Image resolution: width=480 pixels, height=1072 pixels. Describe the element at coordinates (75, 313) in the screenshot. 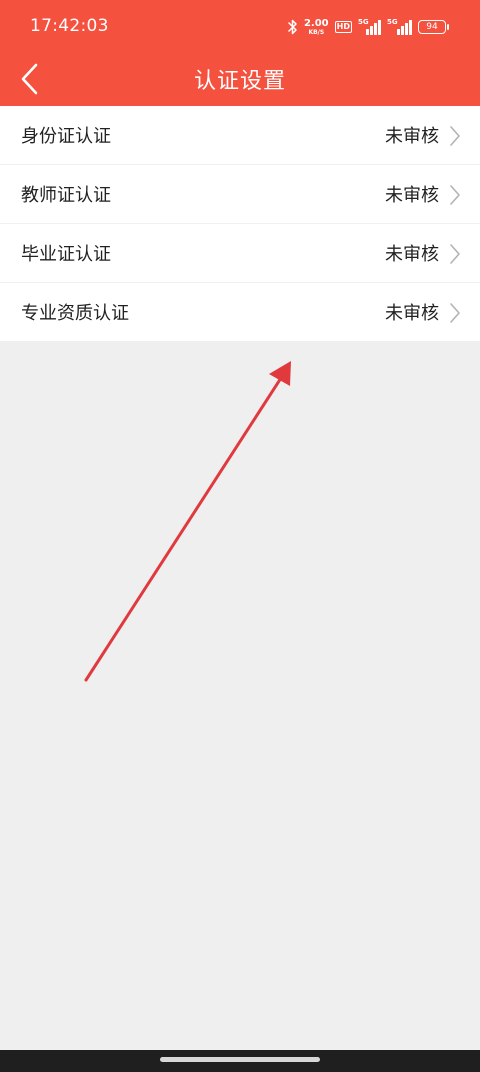

I see `list-item-label: 专业资质认证` at that location.